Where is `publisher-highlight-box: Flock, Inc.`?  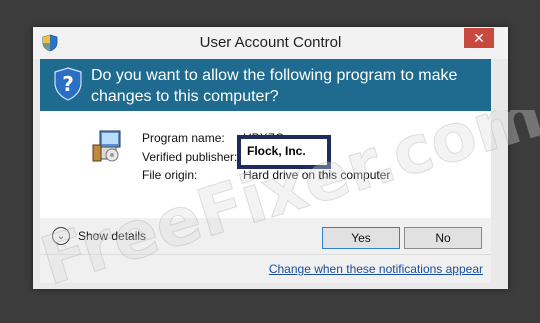 publisher-highlight-box: Flock, Inc. is located at coordinates (284, 152).